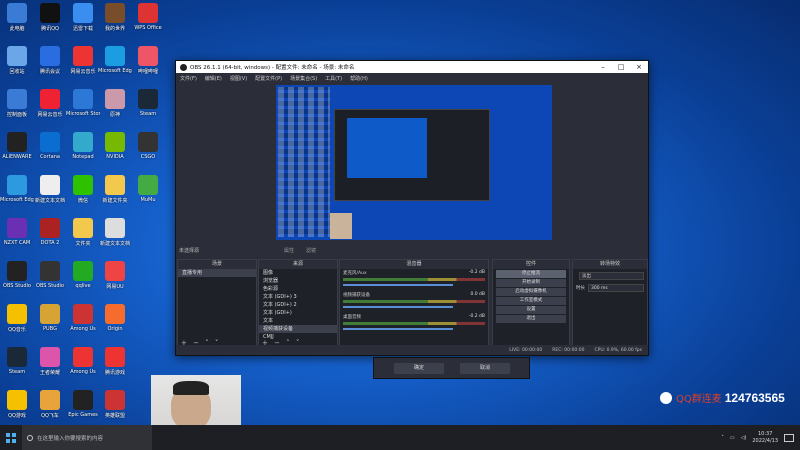 The image size is (800, 450). Describe the element at coordinates (531, 310) in the screenshot. I see `control-button: 设置` at that location.